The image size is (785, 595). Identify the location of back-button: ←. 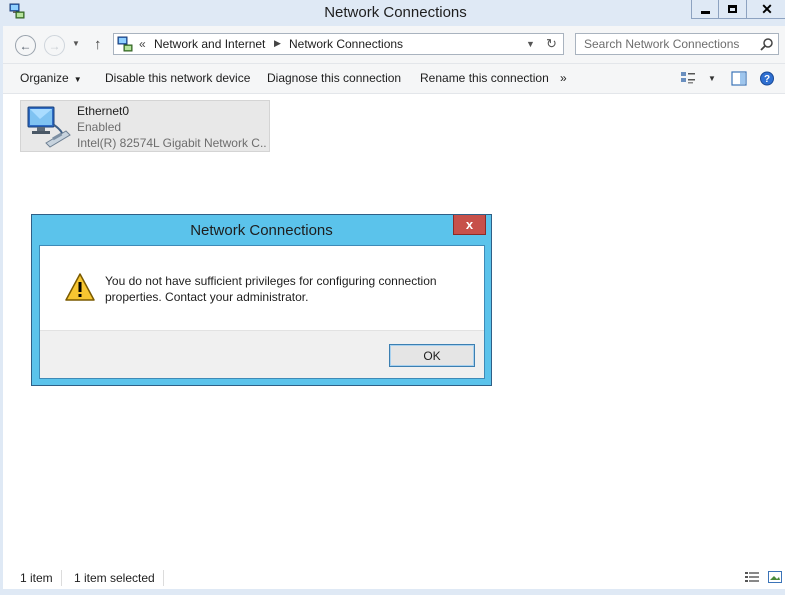
(25, 45).